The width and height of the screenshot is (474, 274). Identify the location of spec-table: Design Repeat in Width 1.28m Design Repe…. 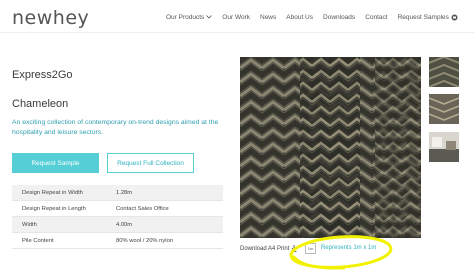
(117, 217).